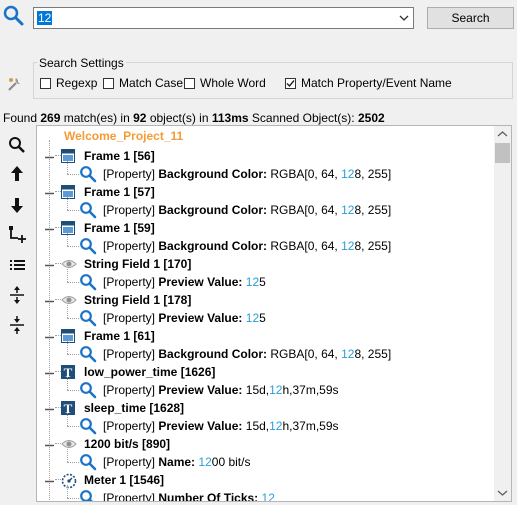 Image resolution: width=517 pixels, height=505 pixels. Describe the element at coordinates (371, 118) in the screenshot. I see `stats-scanned: 2502` at that location.